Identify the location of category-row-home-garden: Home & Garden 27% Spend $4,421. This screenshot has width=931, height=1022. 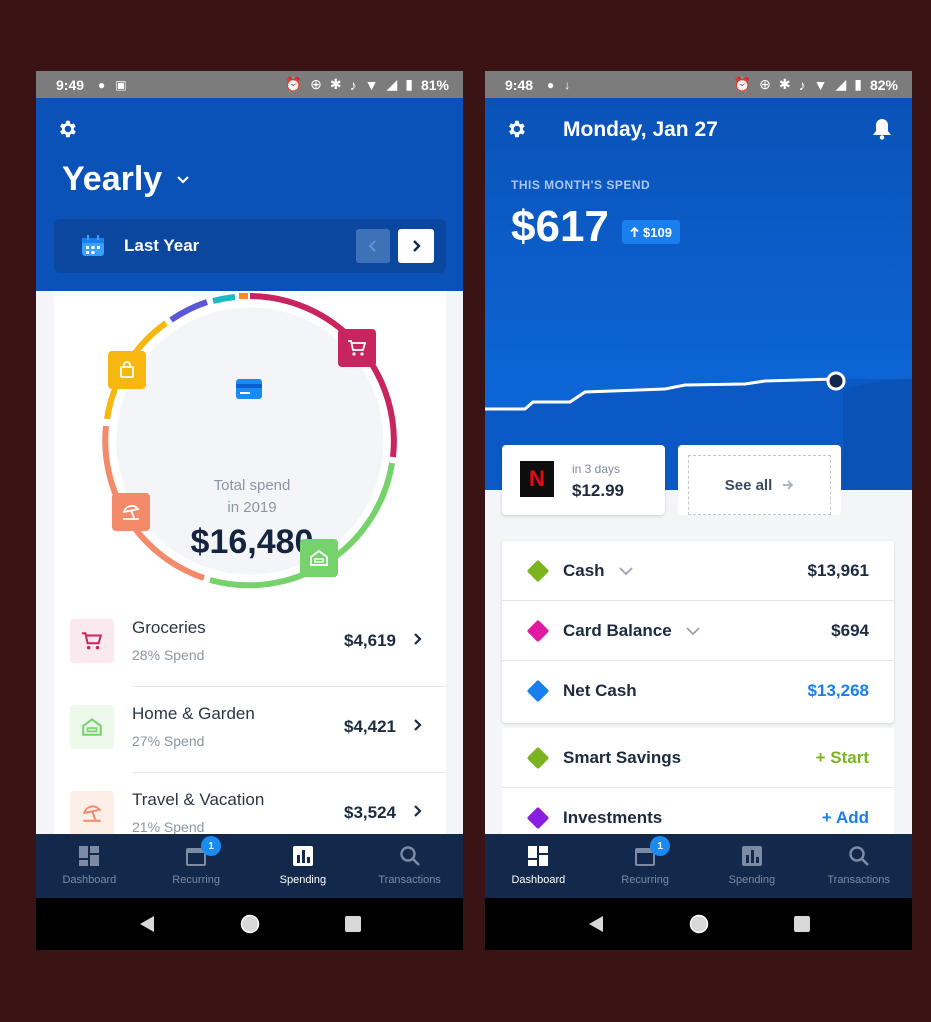
(250, 730).